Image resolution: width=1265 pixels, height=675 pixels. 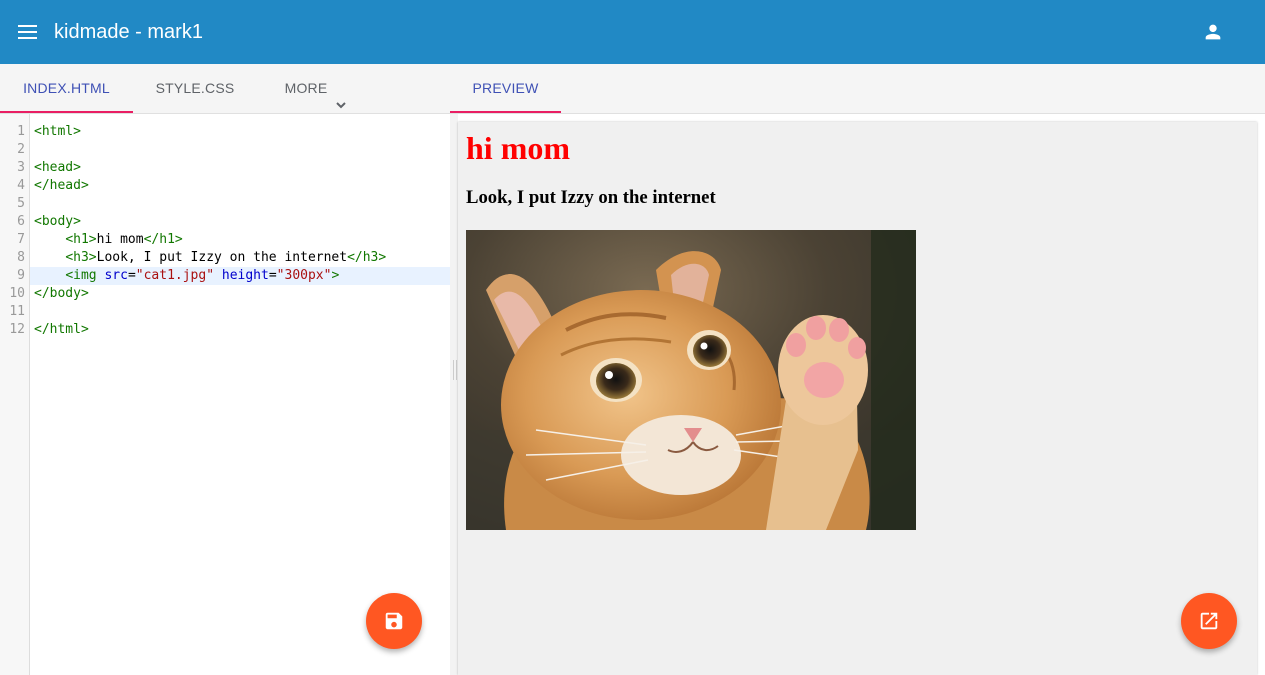 What do you see at coordinates (1213, 32) in the screenshot?
I see `person-icon` at bounding box center [1213, 32].